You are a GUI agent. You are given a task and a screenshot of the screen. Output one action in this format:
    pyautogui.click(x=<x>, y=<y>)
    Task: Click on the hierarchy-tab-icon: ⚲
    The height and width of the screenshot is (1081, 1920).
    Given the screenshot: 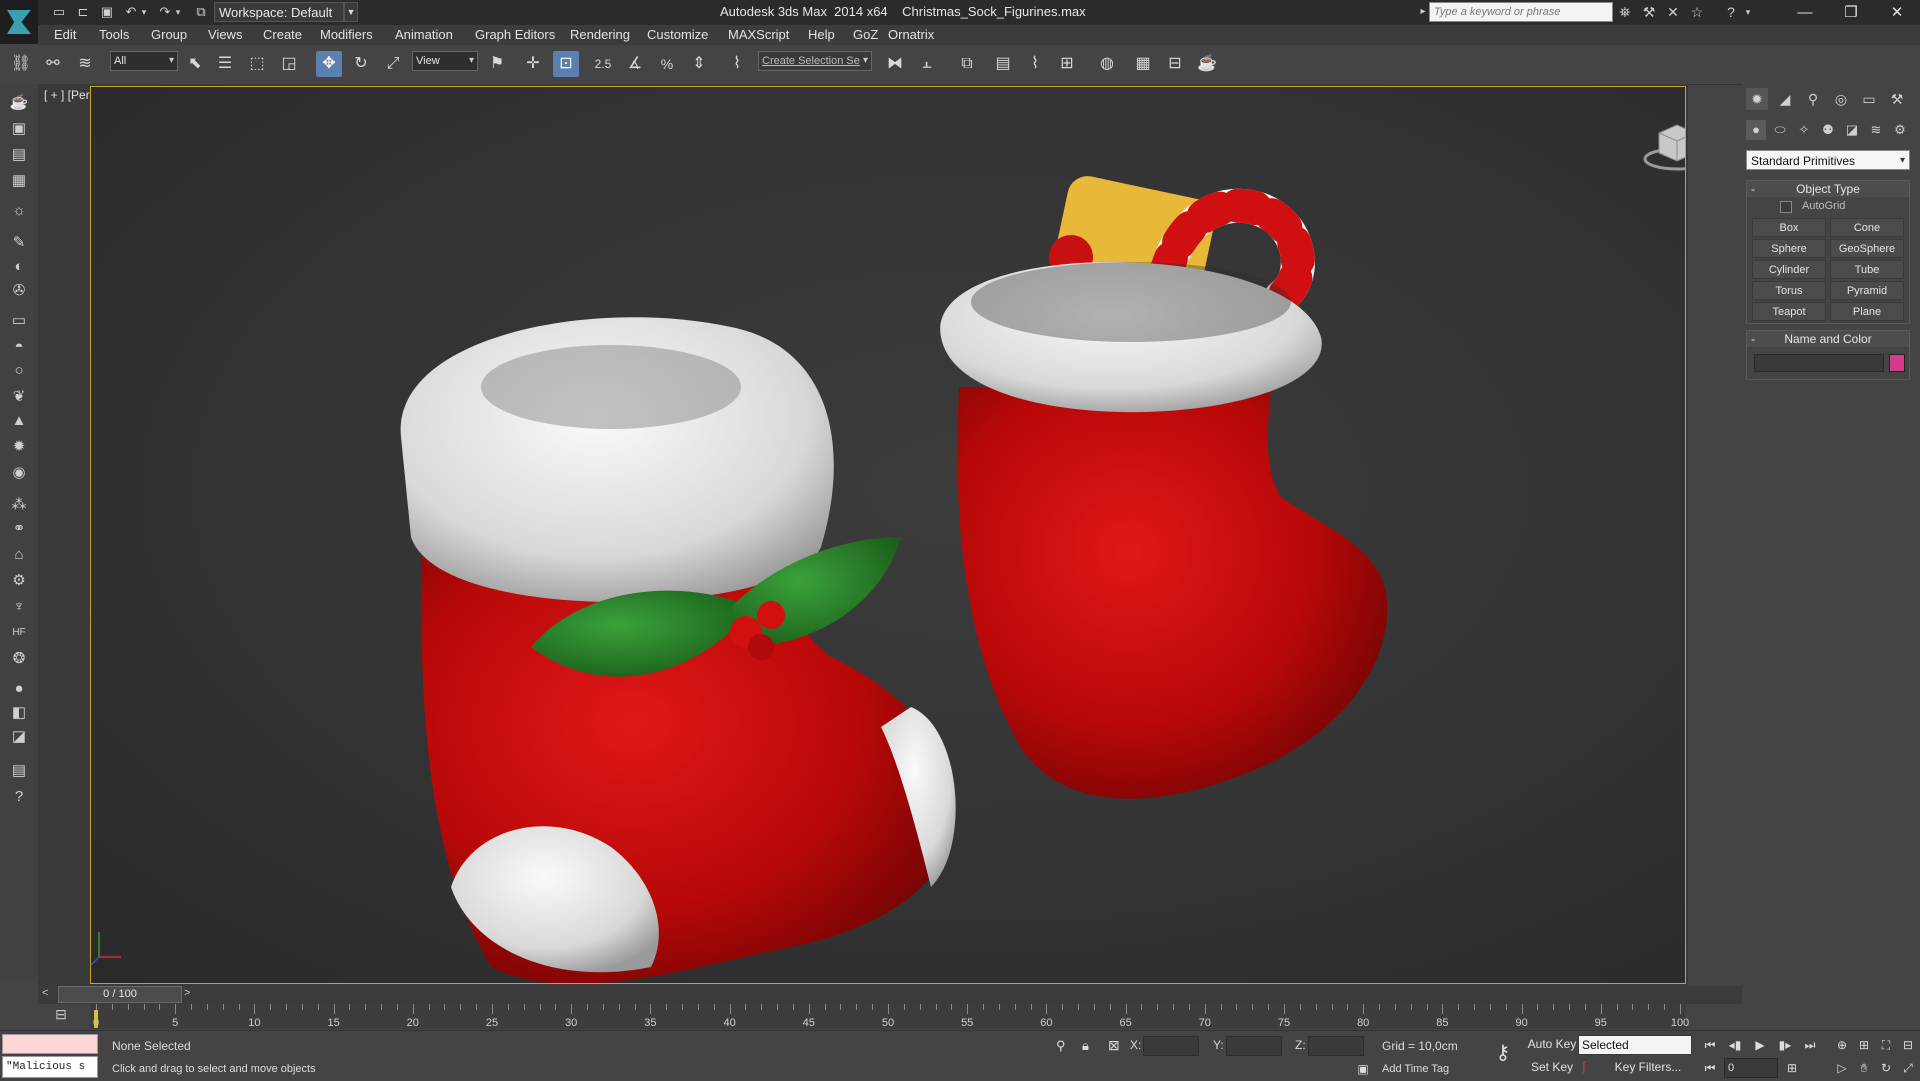 What is the action you would take?
    pyautogui.click(x=1813, y=99)
    